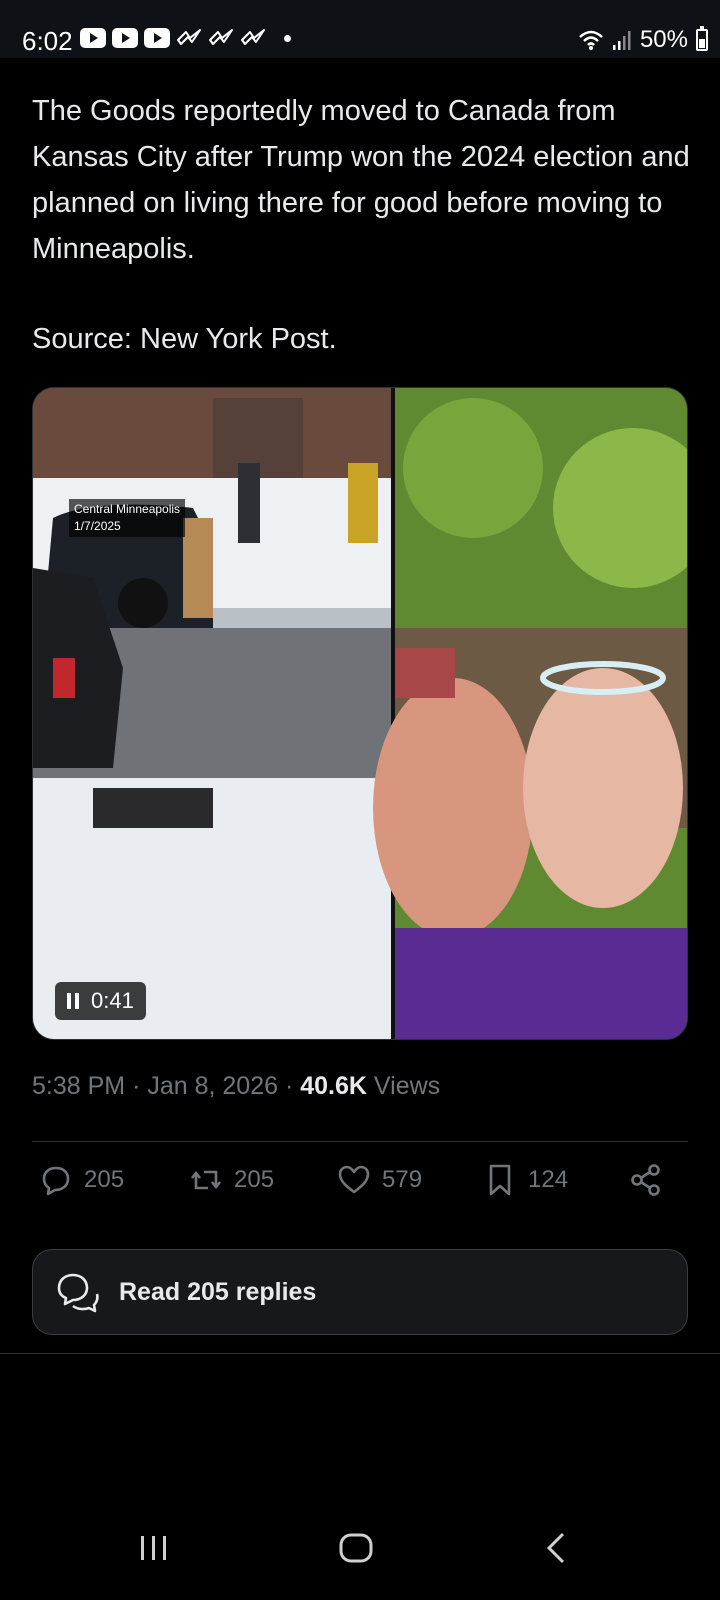 The image size is (720, 1600). I want to click on signal-icon, so click(621, 40).